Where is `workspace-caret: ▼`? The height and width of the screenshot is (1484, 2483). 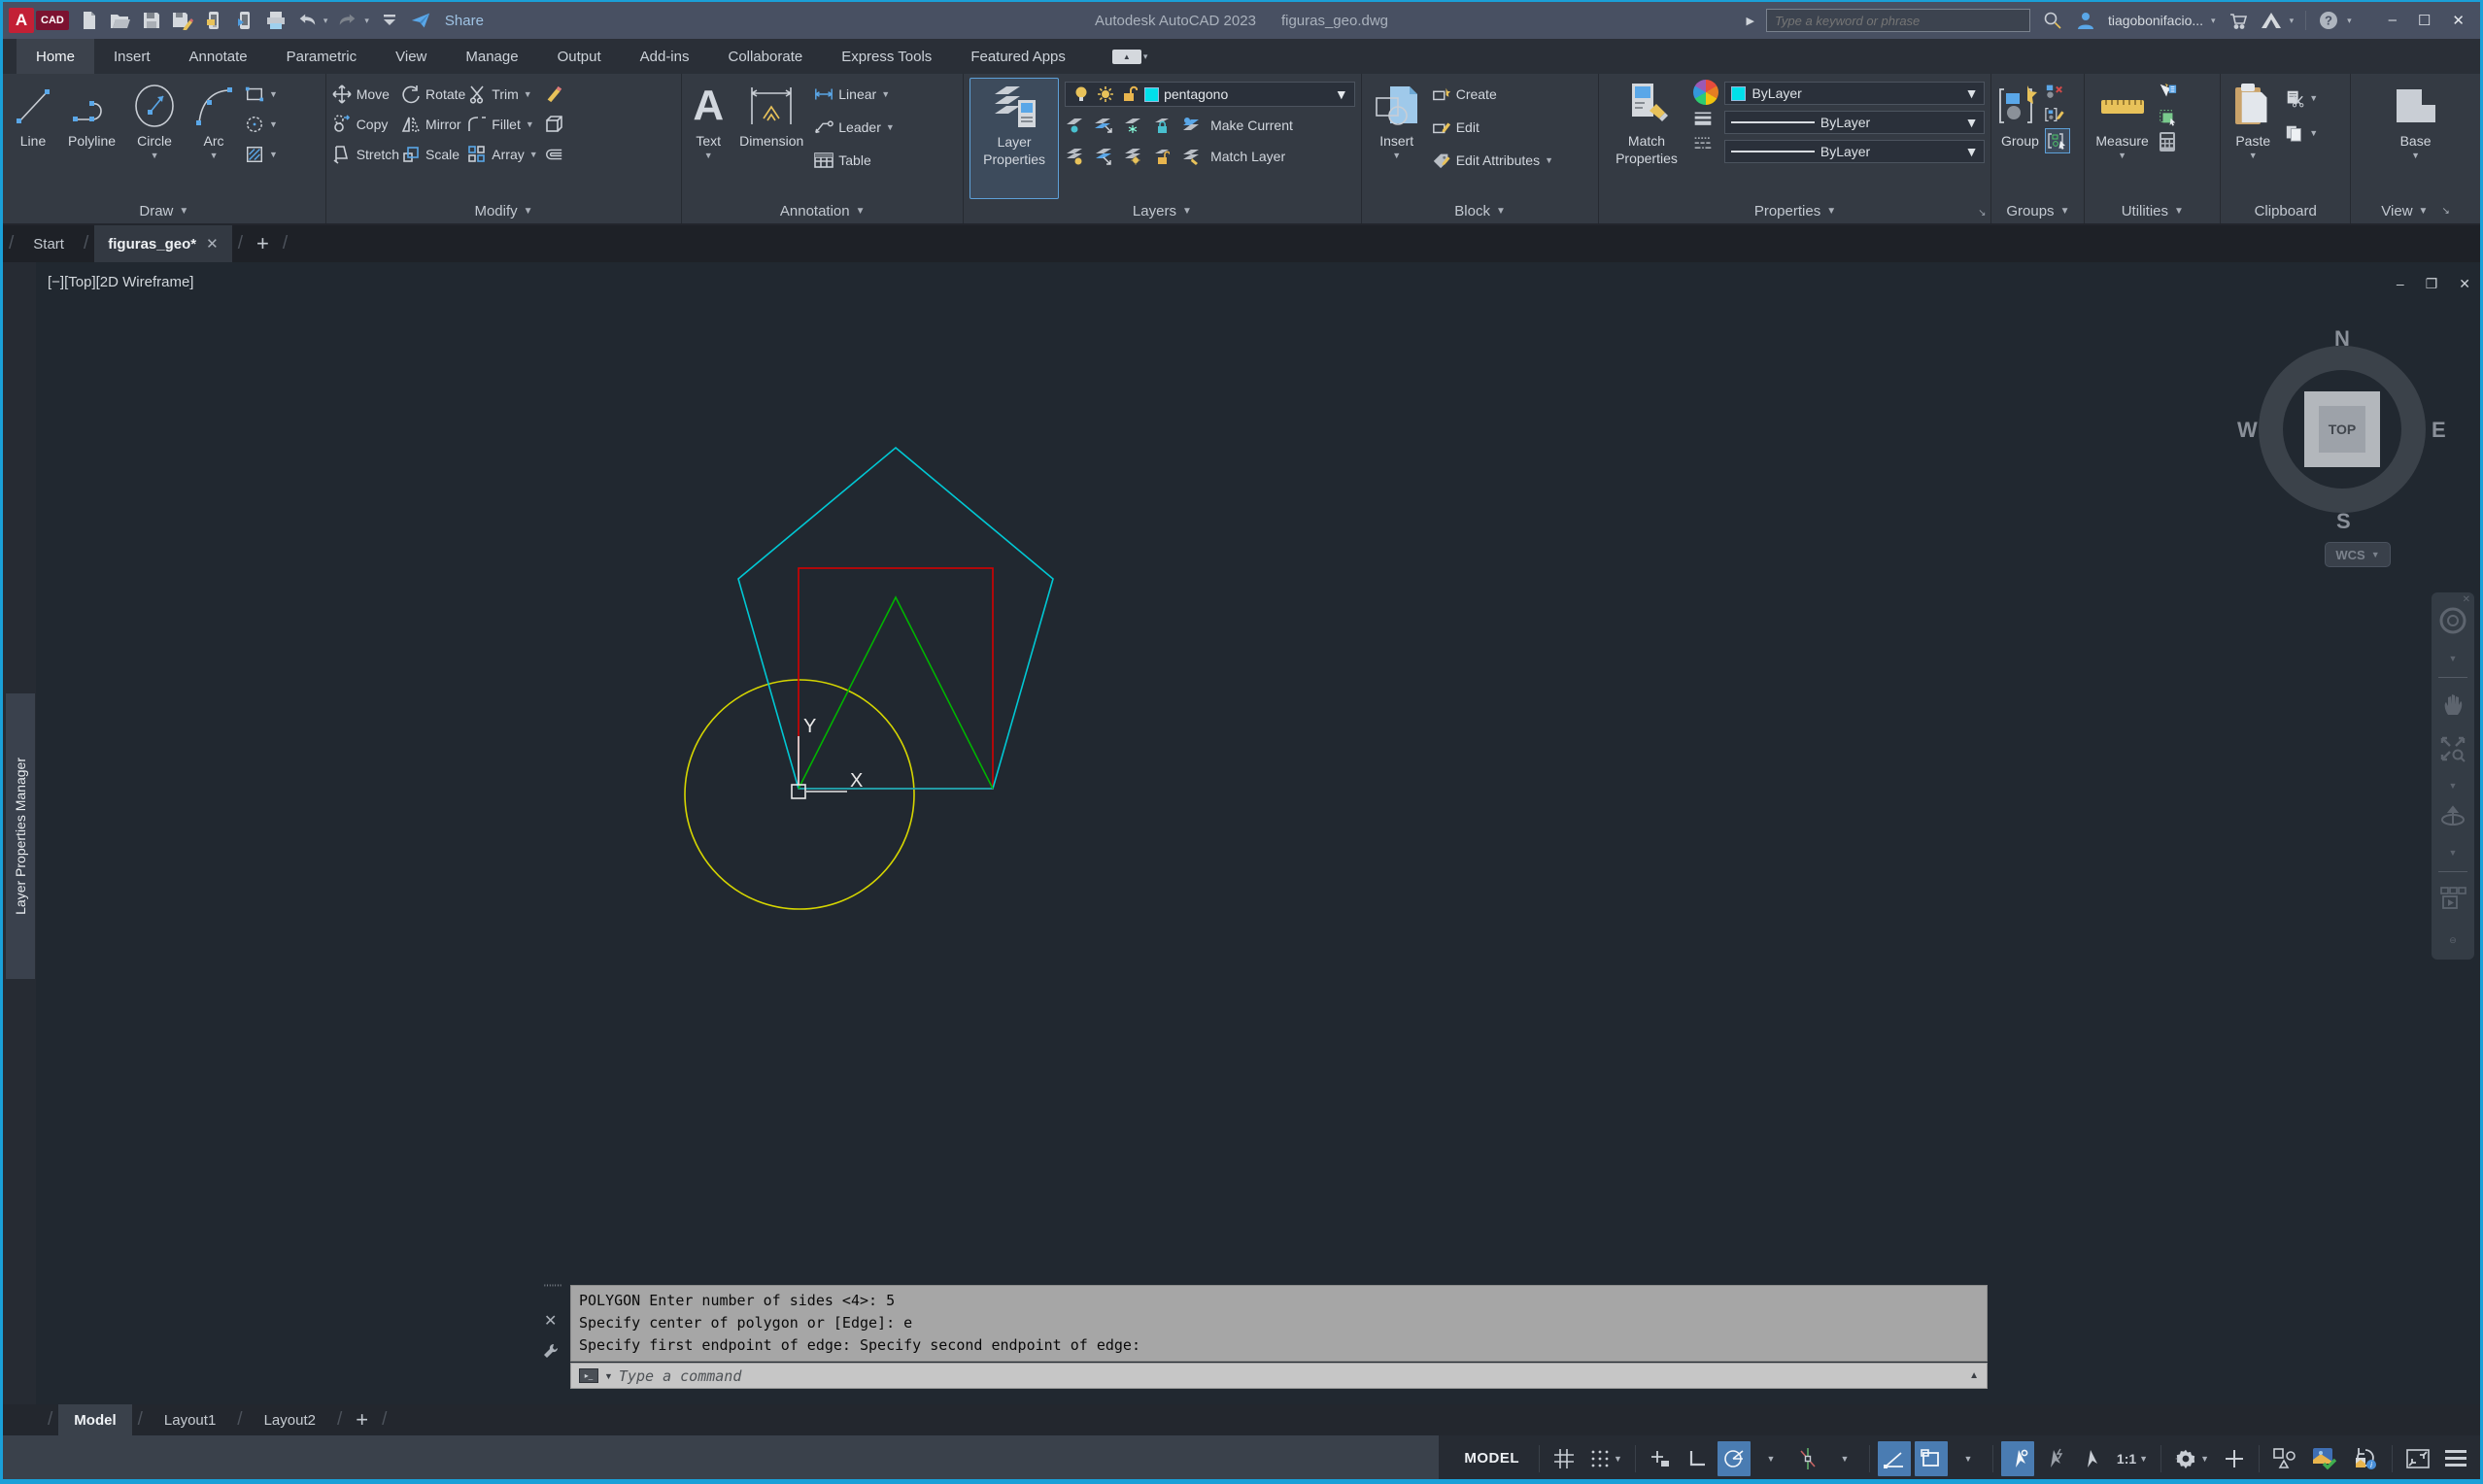
workspace-caret: ▼ is located at coordinates (2204, 1459).